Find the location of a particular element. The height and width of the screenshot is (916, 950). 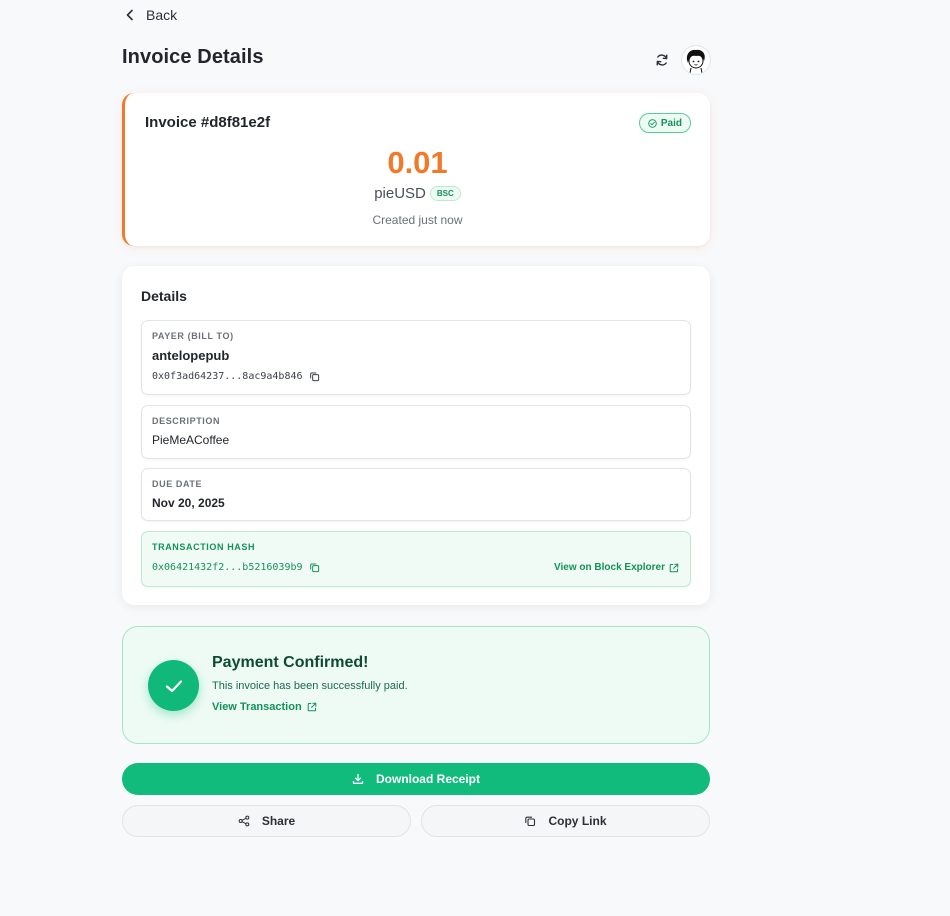

back-button: Back is located at coordinates (150, 15).